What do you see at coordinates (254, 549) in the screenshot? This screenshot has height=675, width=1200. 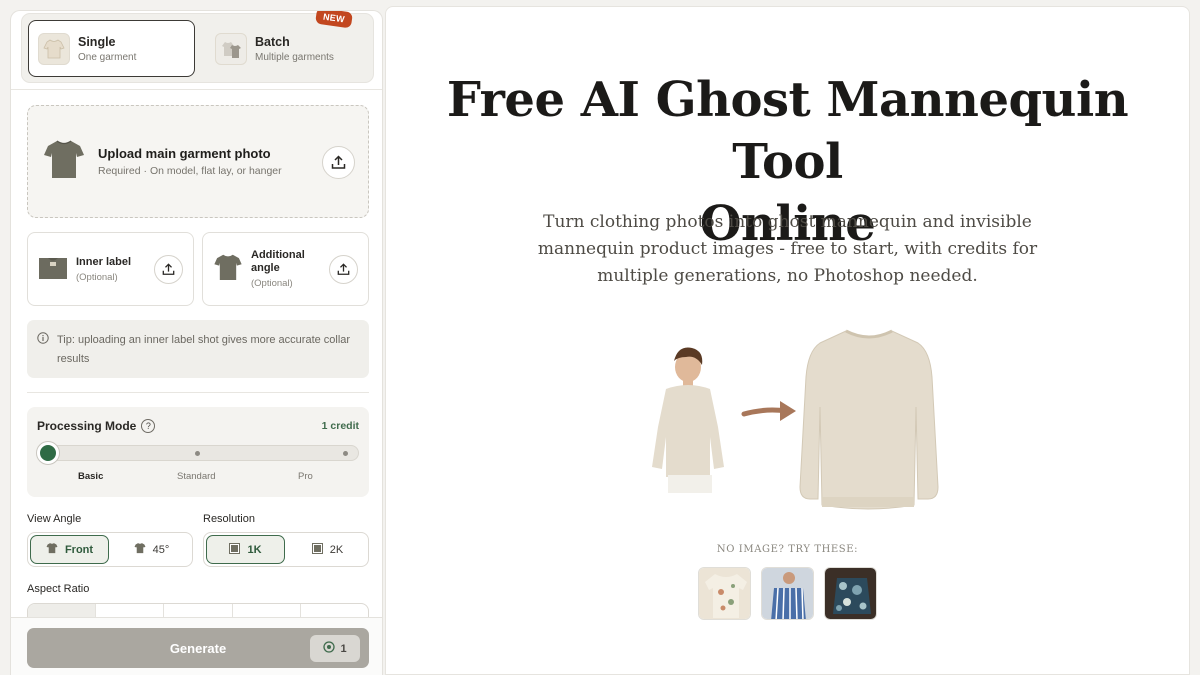 I see `resolution-1k-label: 1K` at bounding box center [254, 549].